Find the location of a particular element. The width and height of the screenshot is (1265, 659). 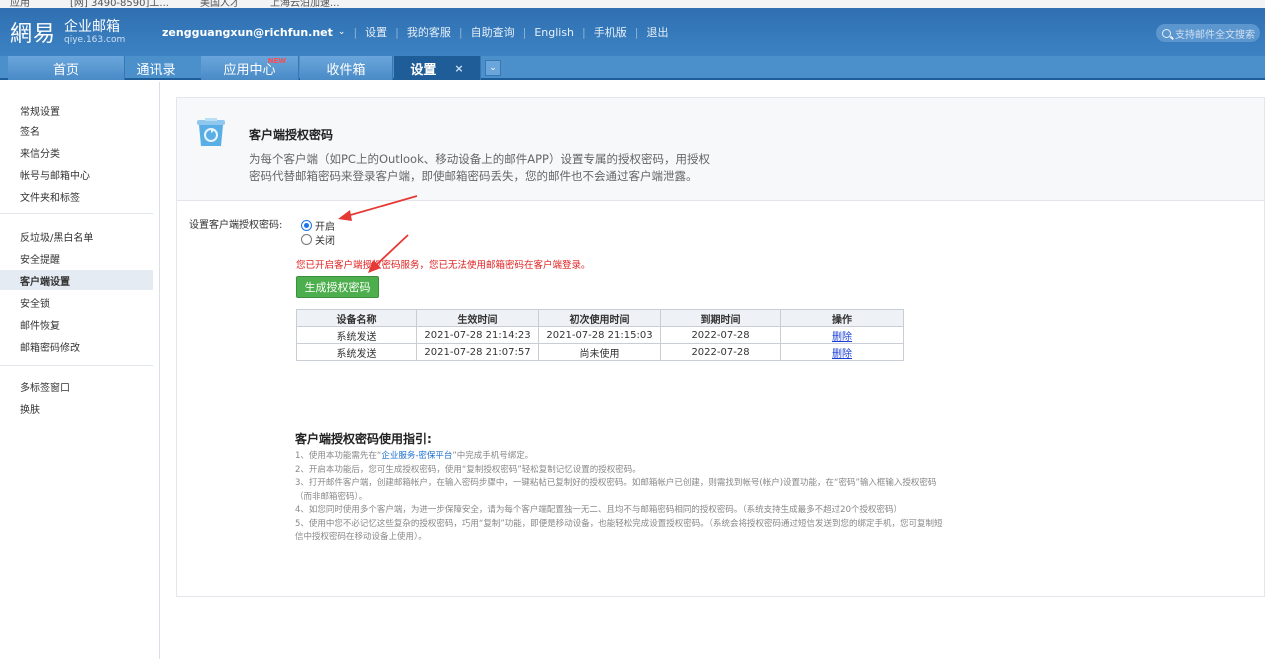

sidebar-item-mail-filter: 来信分类 is located at coordinates (76, 152).